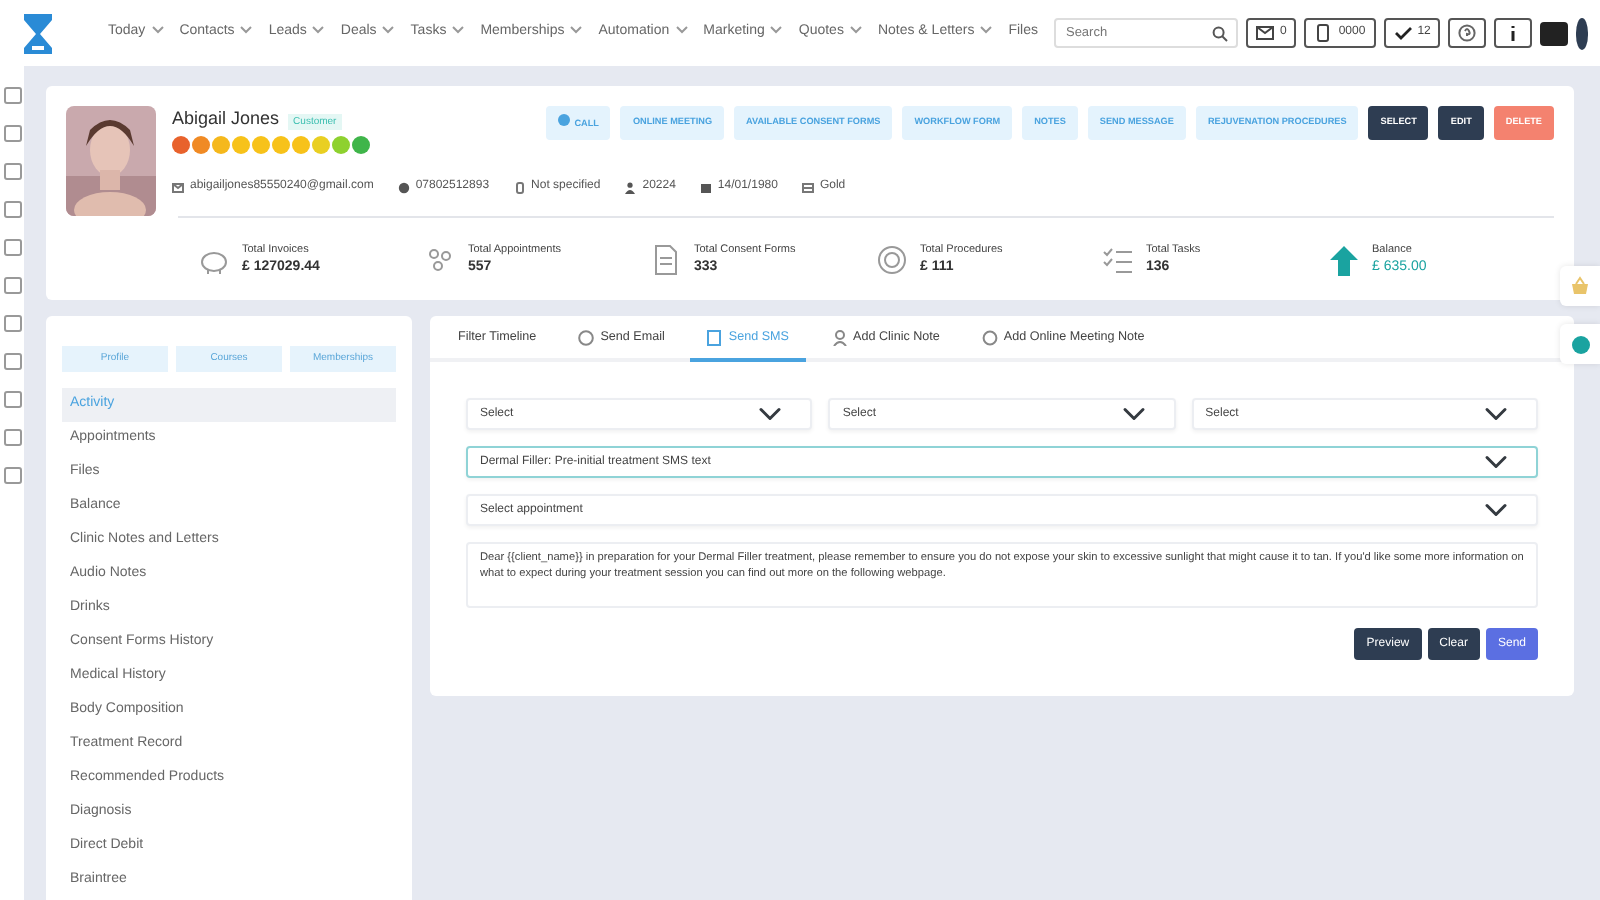 Image resolution: width=1600 pixels, height=900 pixels. I want to click on basket-icon, so click(1580, 286).